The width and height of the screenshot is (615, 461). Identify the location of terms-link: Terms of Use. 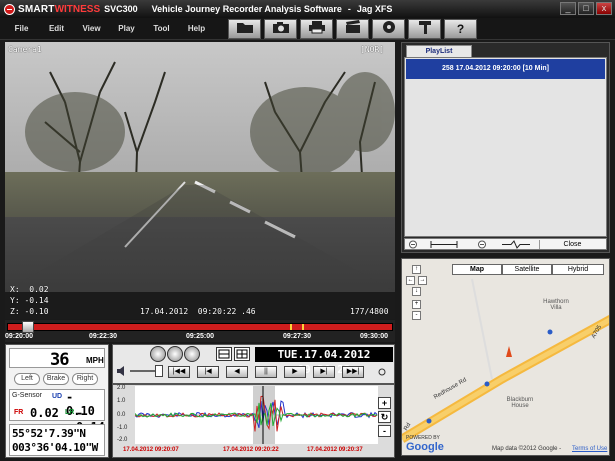
(589, 449).